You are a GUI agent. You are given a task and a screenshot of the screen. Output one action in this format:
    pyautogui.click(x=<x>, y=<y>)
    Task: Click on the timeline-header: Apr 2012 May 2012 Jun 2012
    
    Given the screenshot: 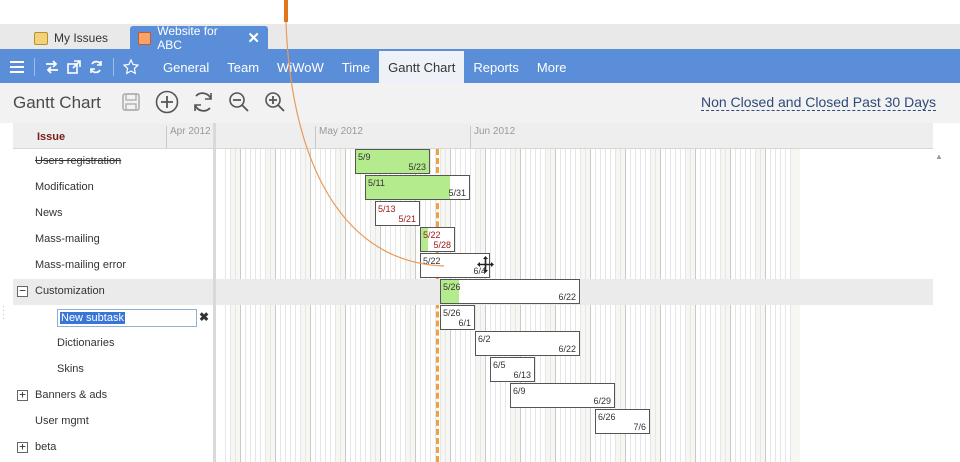 What is the action you would take?
    pyautogui.click(x=549, y=136)
    